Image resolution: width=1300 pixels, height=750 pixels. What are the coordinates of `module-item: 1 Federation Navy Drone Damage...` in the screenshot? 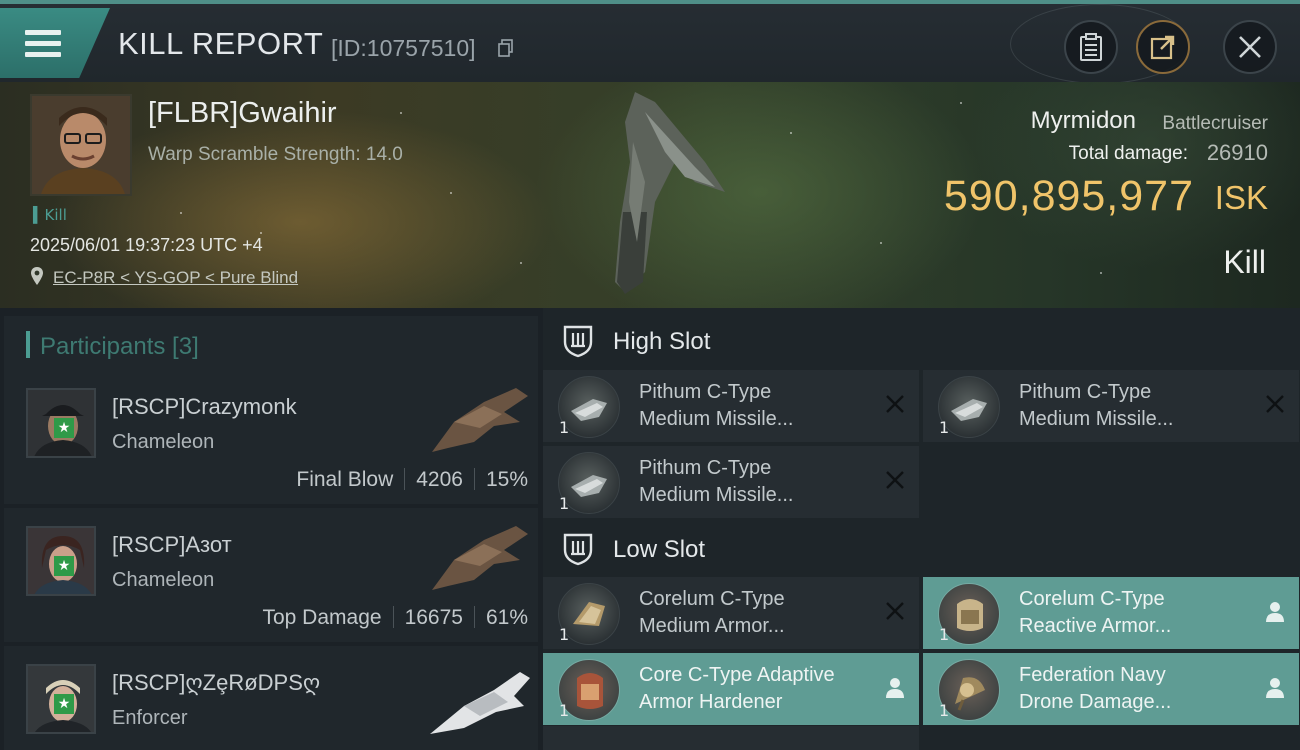 It's located at (1111, 689).